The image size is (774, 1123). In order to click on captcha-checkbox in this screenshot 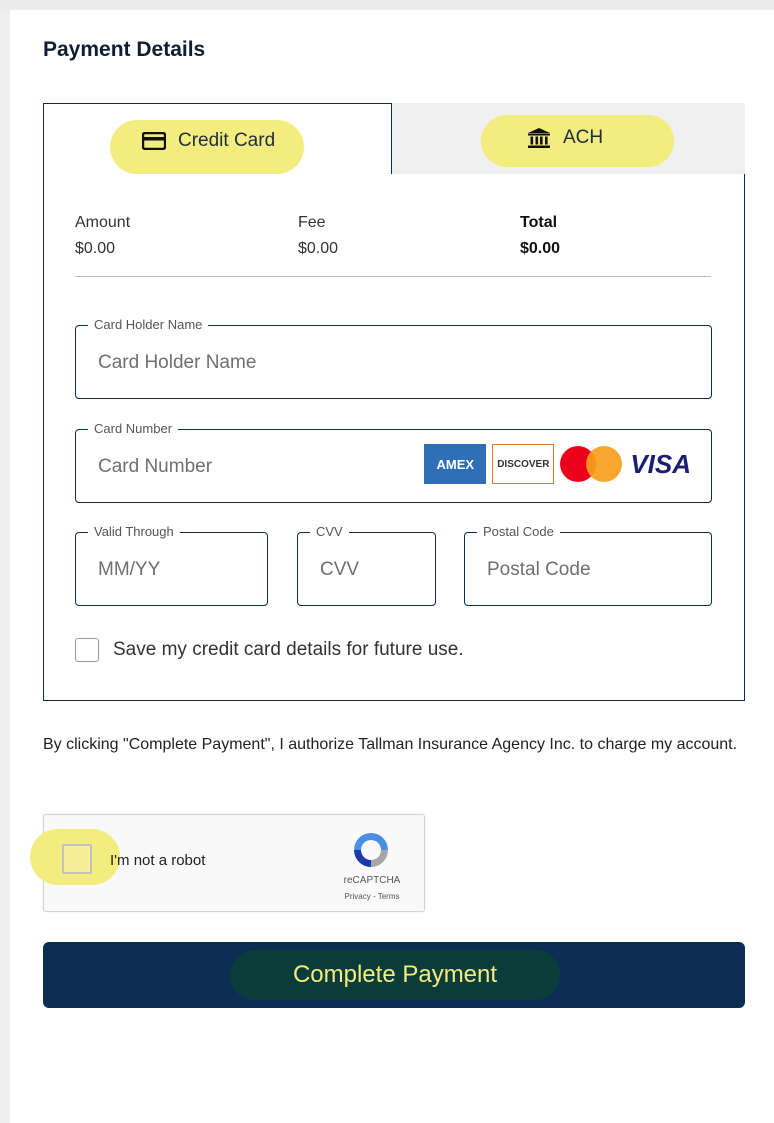, I will do `click(77, 859)`.